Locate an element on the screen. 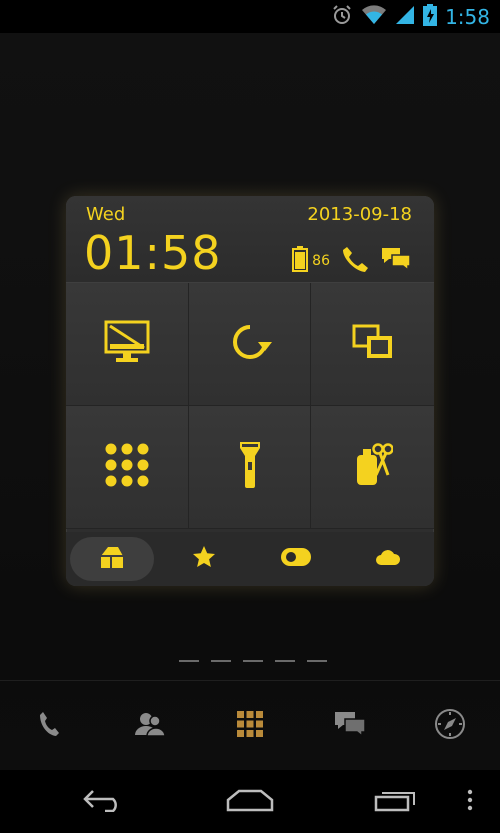 The image size is (500, 833). back-button is located at coordinates (104, 802).